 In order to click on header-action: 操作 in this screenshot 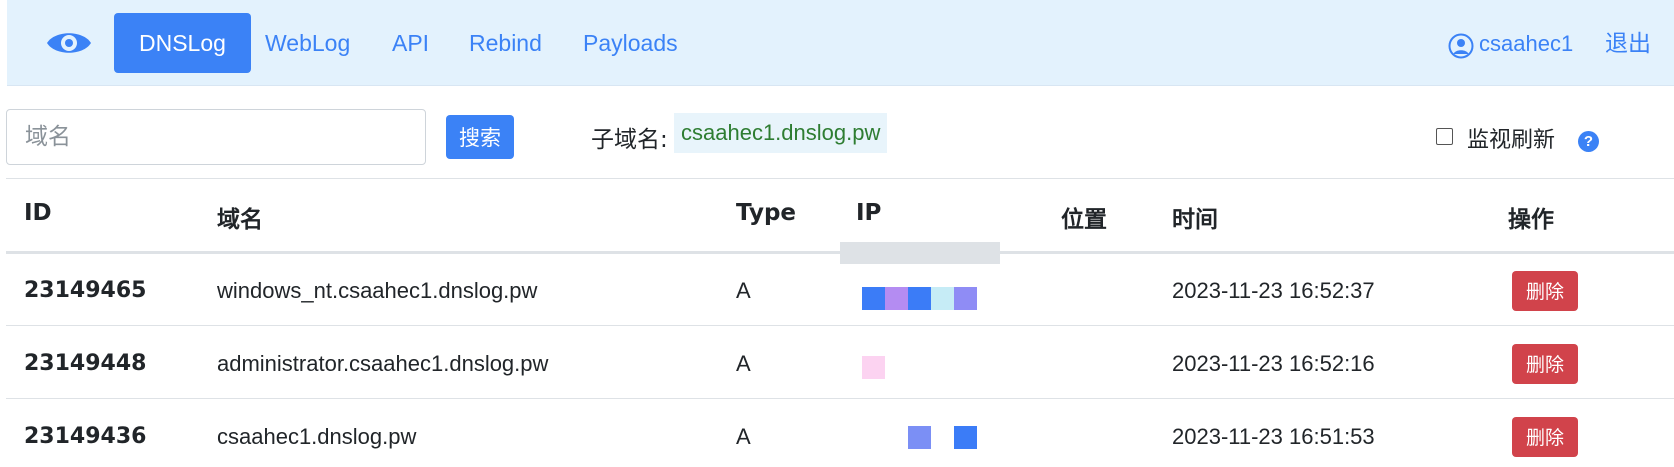, I will do `click(1531, 220)`.